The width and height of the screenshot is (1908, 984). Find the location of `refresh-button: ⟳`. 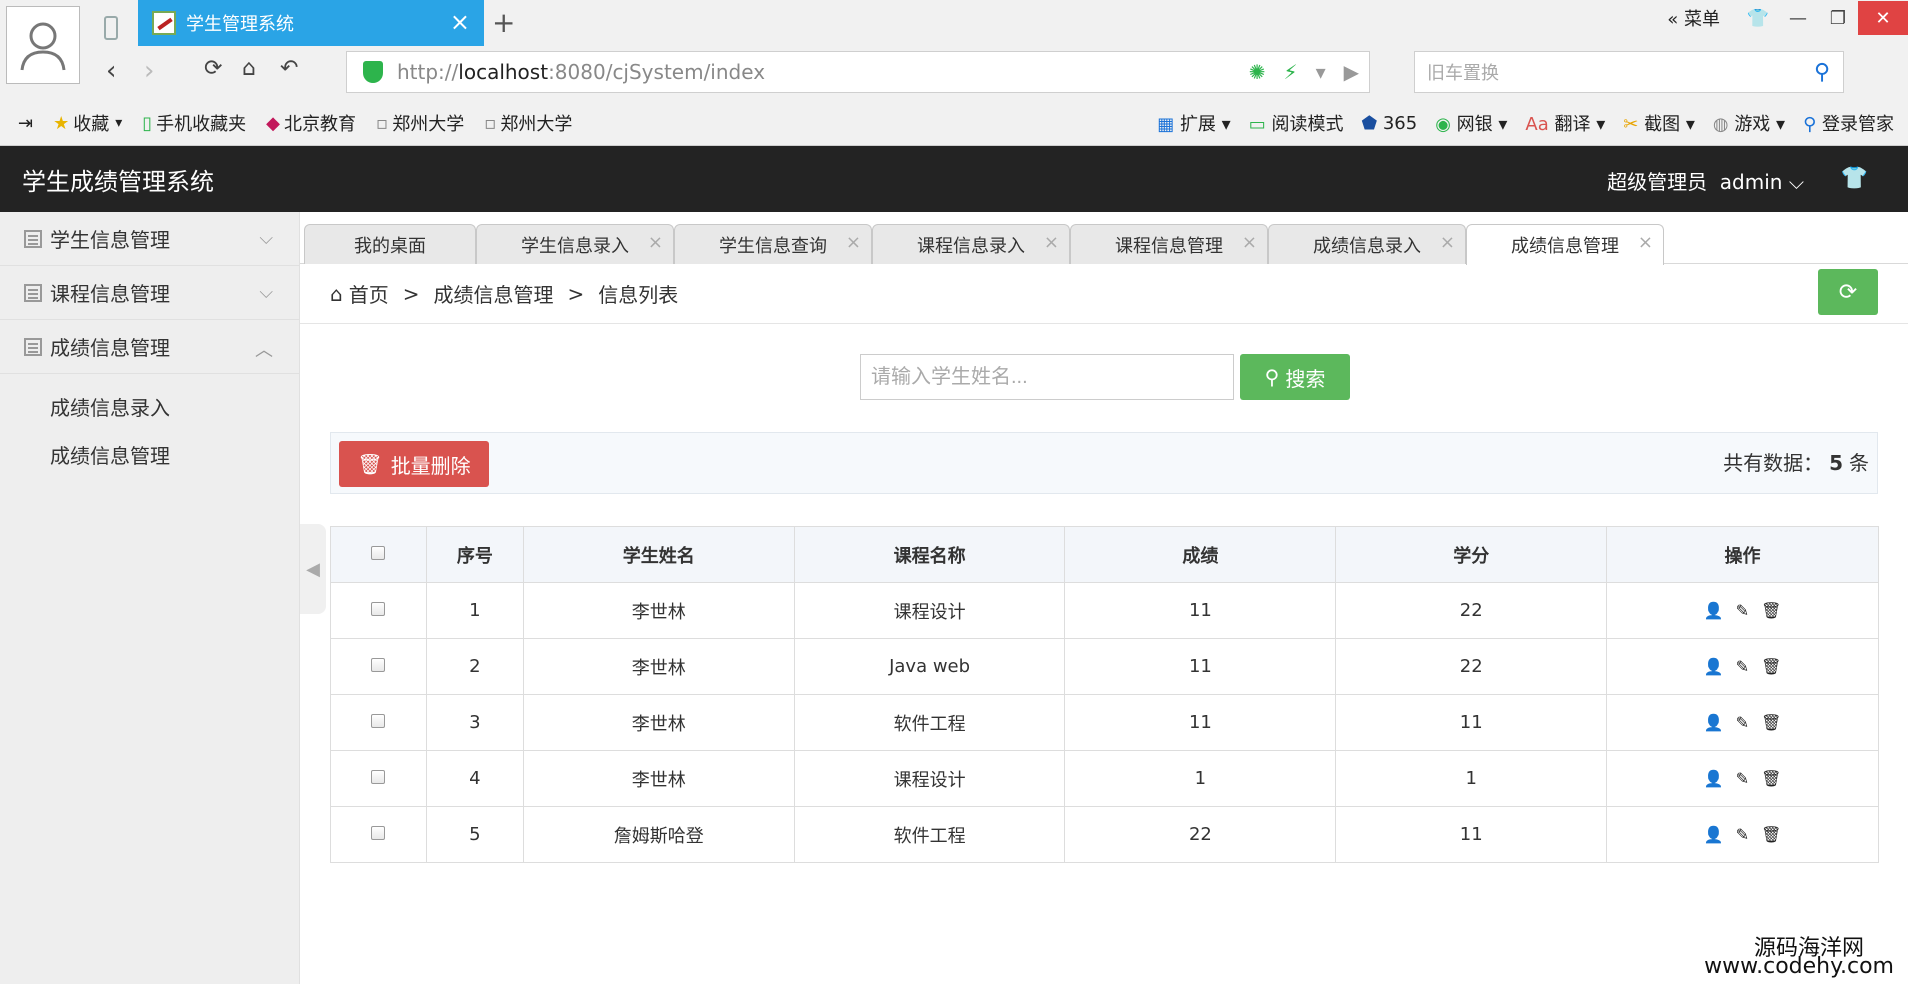

refresh-button: ⟳ is located at coordinates (1848, 292).